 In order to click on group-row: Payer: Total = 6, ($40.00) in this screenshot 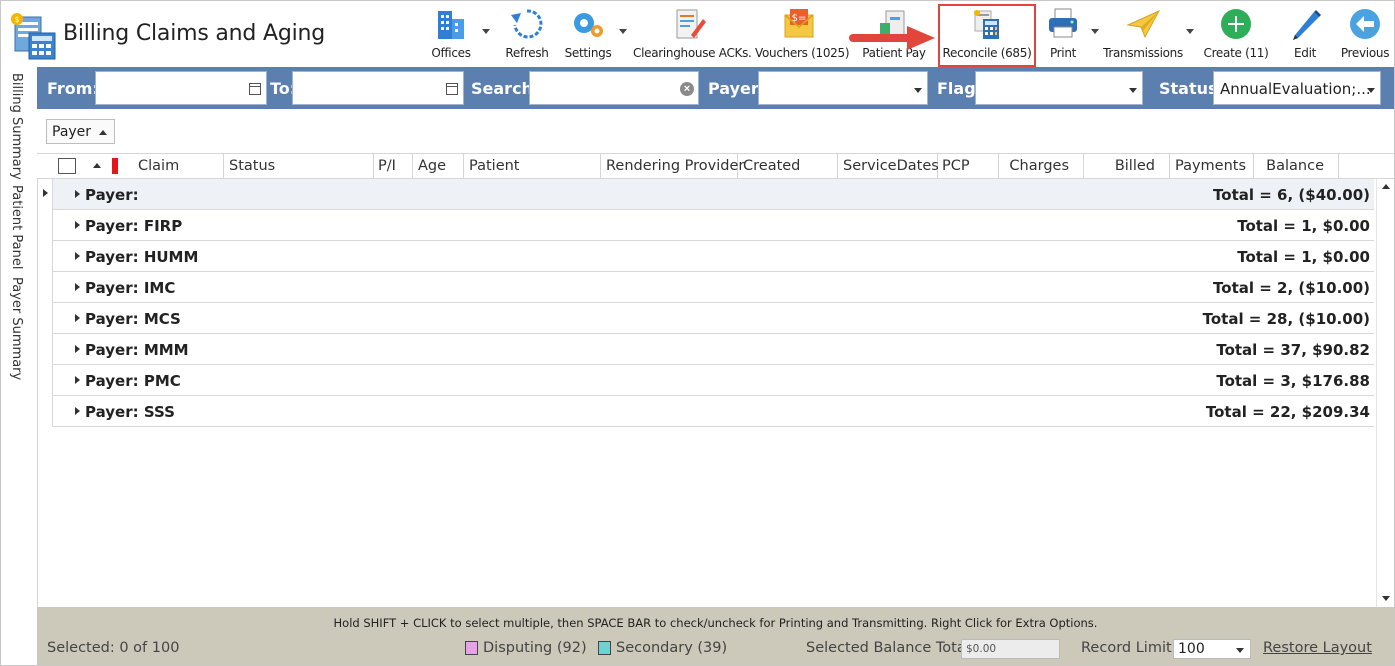, I will do `click(713, 194)`.